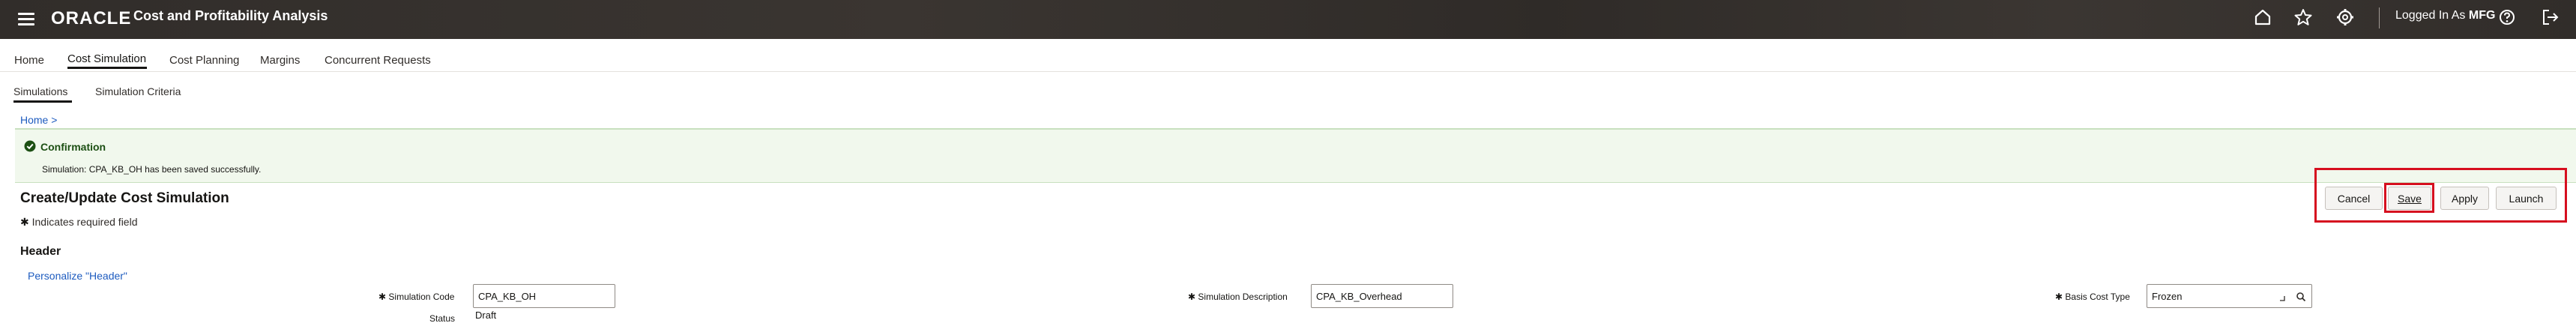 This screenshot has height=332, width=2576. Describe the element at coordinates (1382, 296) in the screenshot. I see `simulation-description-input` at that location.